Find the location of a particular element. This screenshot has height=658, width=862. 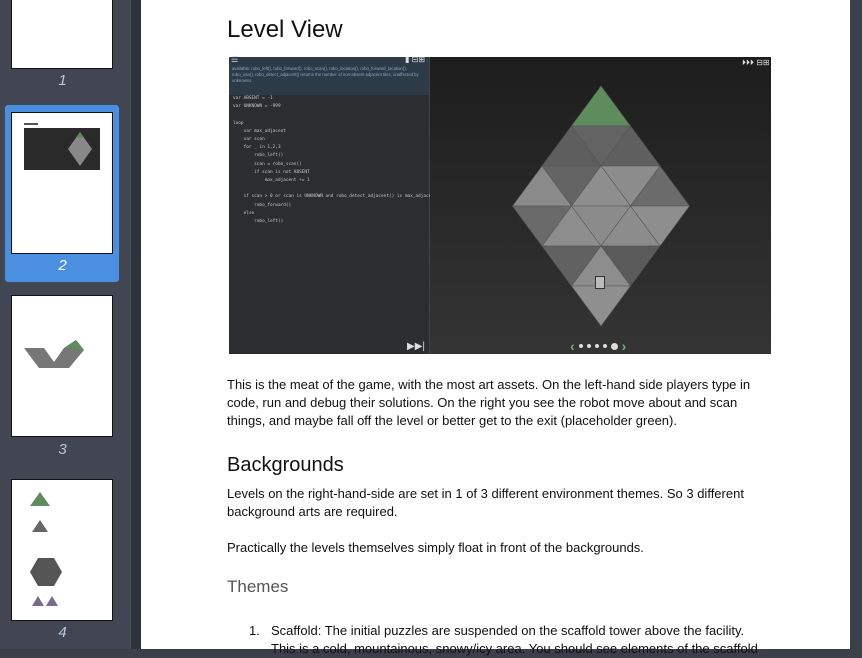

code-line: for _ in 1,2,3 is located at coordinates (257, 148).